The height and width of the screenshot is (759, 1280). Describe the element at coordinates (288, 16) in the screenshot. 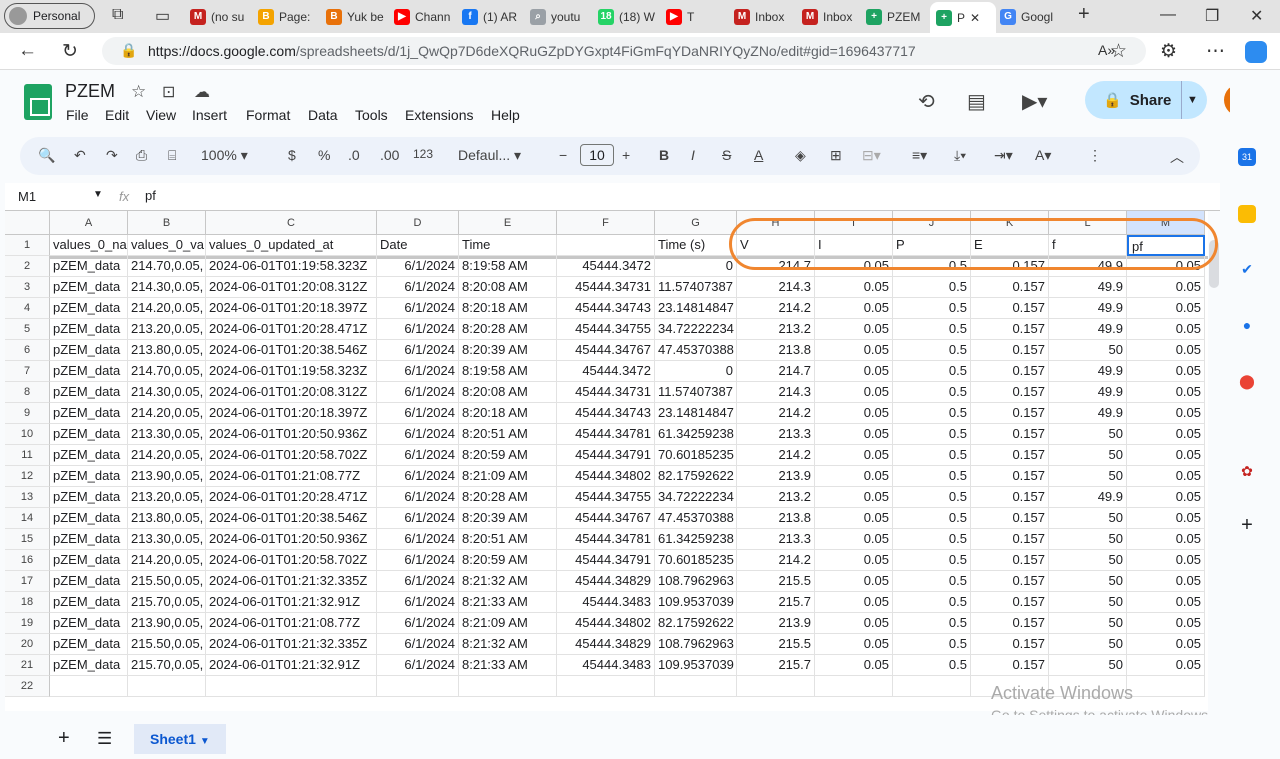

I see `browser-tab: B Page:` at that location.